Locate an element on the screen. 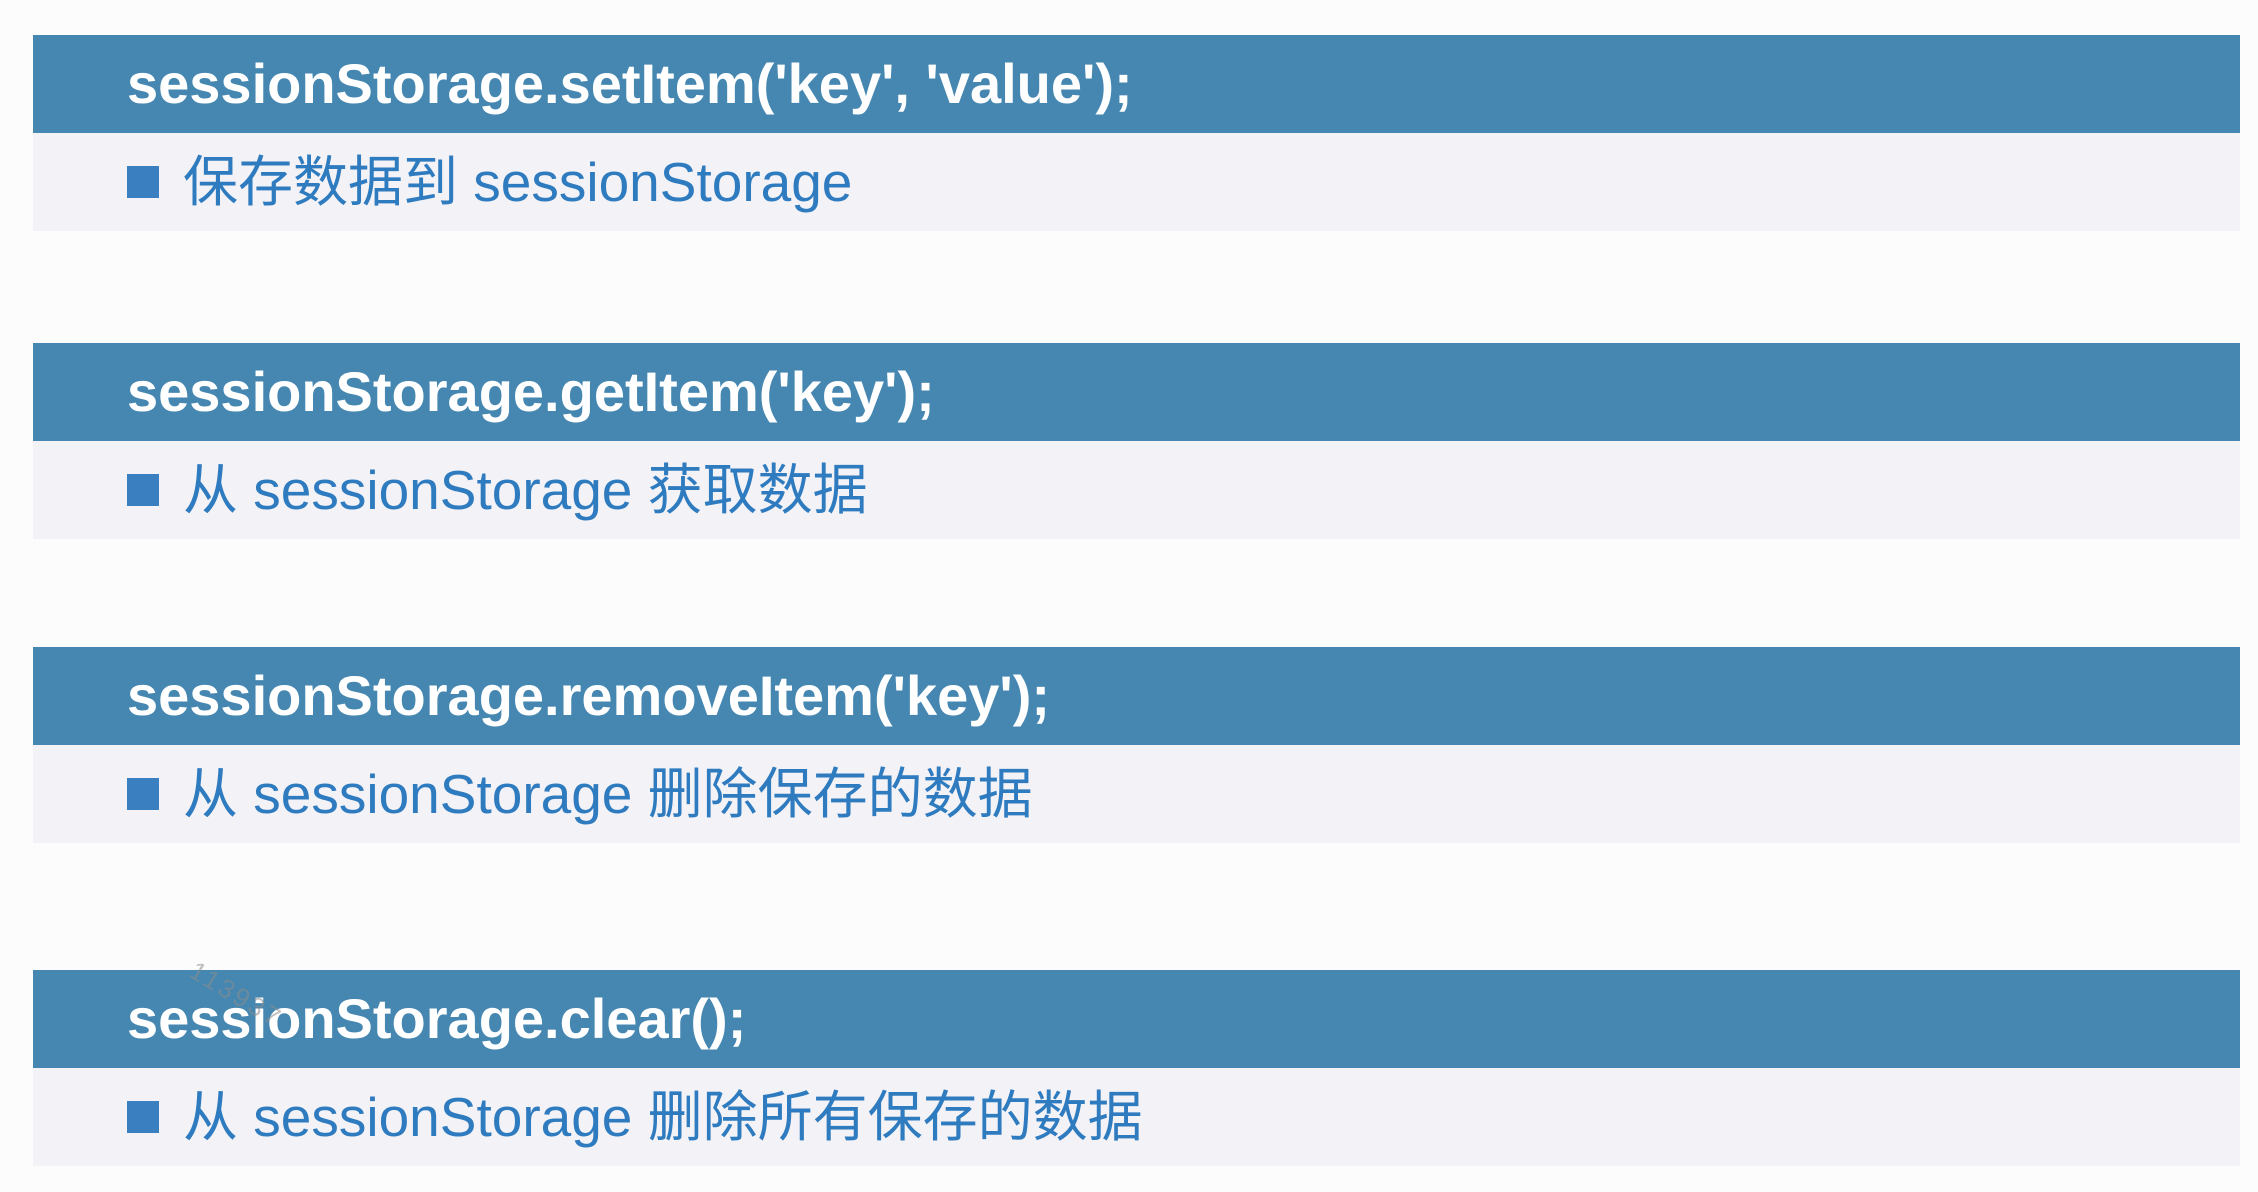  description-text: 从 sessionStorage 删除保存的数据 is located at coordinates (608, 793).